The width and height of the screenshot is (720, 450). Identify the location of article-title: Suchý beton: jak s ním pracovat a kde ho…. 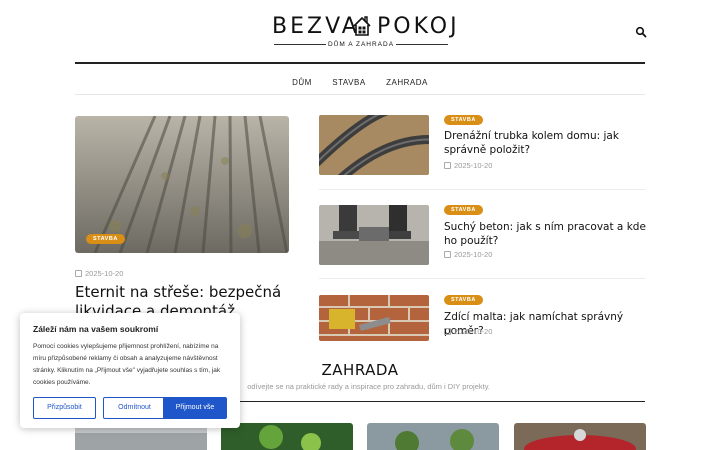
(546, 234).